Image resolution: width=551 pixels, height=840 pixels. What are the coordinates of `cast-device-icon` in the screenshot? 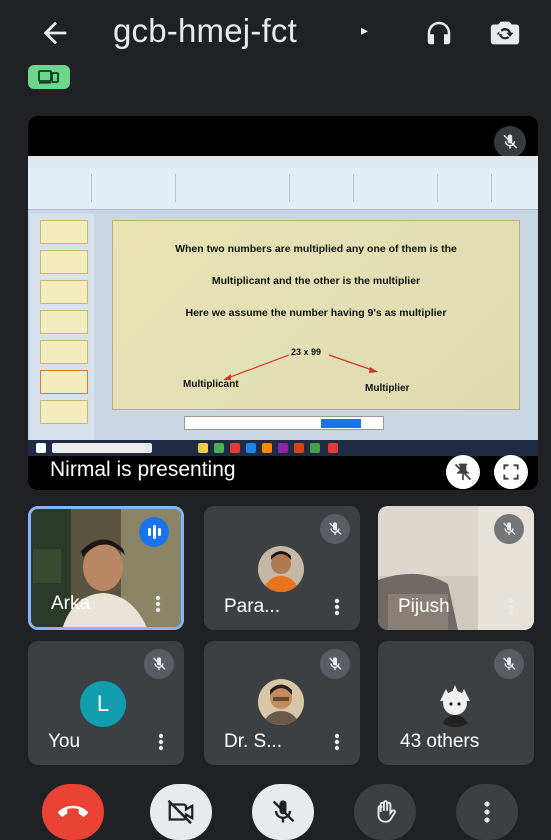 It's located at (49, 77).